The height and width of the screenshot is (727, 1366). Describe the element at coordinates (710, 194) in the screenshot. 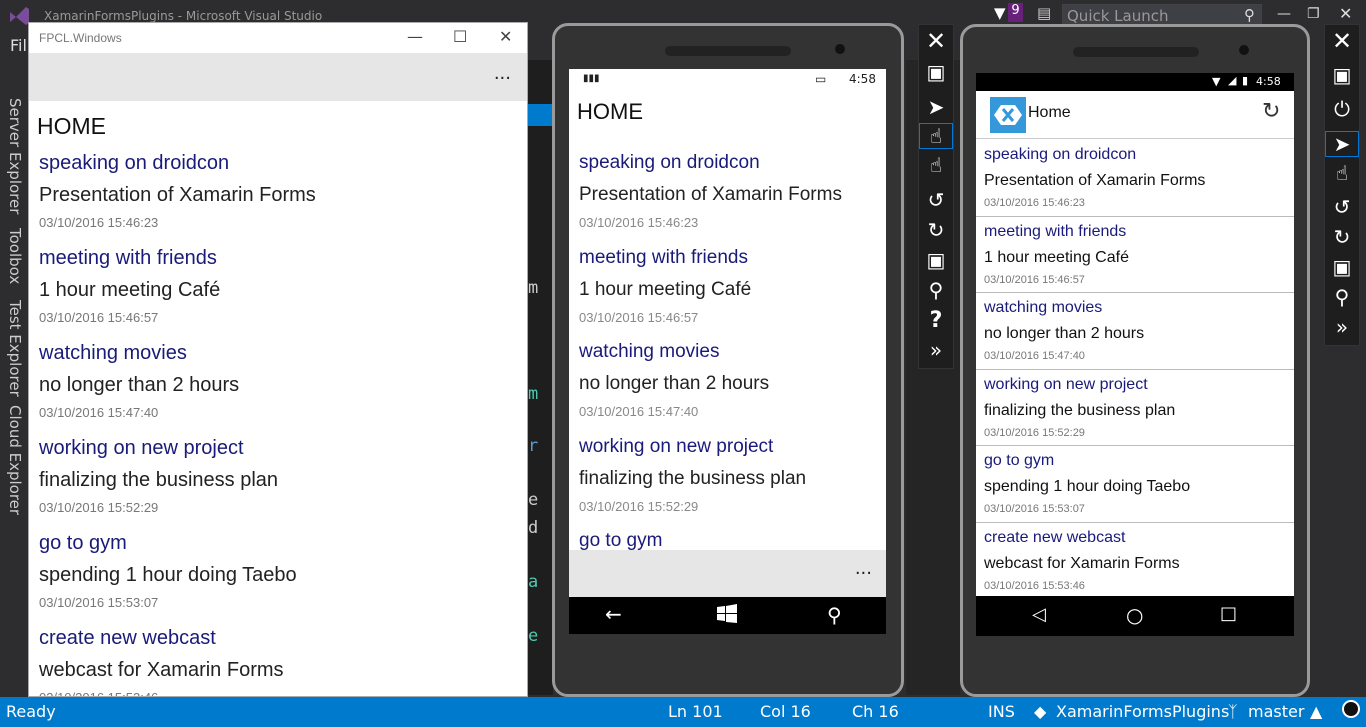

I see `item-description: Presentation of Xamarin Forms` at that location.